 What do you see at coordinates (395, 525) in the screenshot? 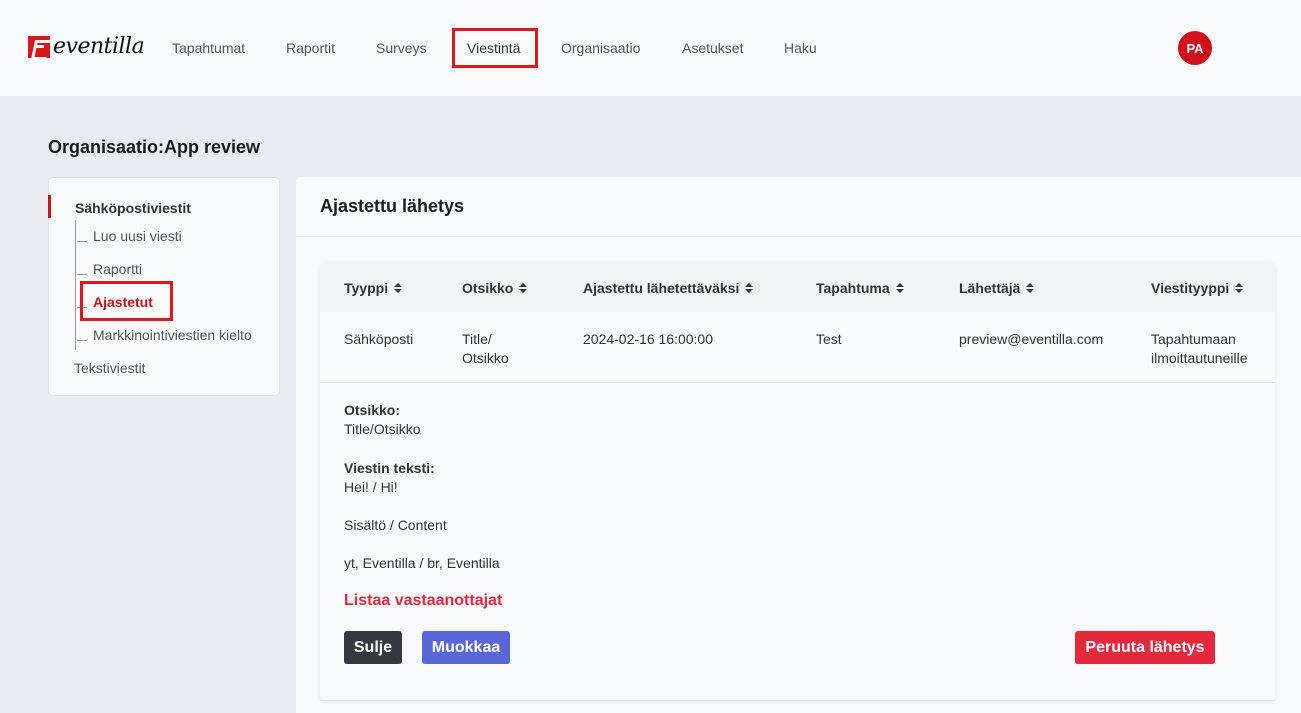
I see `body-line: Sisältö / Content` at bounding box center [395, 525].